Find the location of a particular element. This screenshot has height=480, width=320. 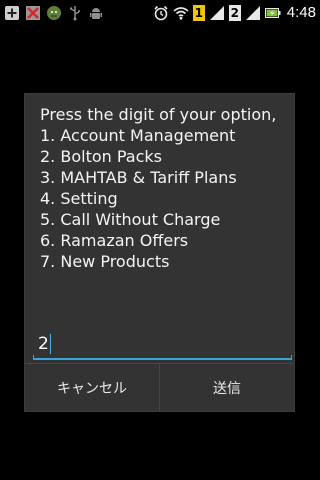

status-bar: 1 2 4:48 is located at coordinates (160, 12).